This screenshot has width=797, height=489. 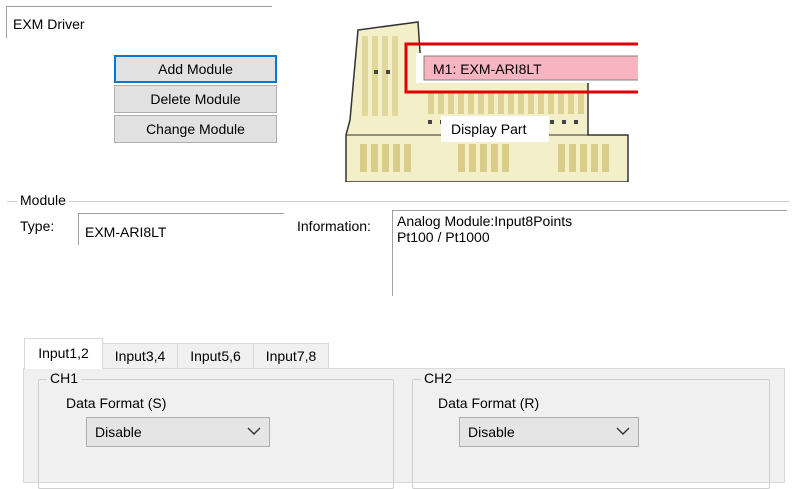 What do you see at coordinates (195, 69) in the screenshot?
I see `add-module-button: Add Module` at bounding box center [195, 69].